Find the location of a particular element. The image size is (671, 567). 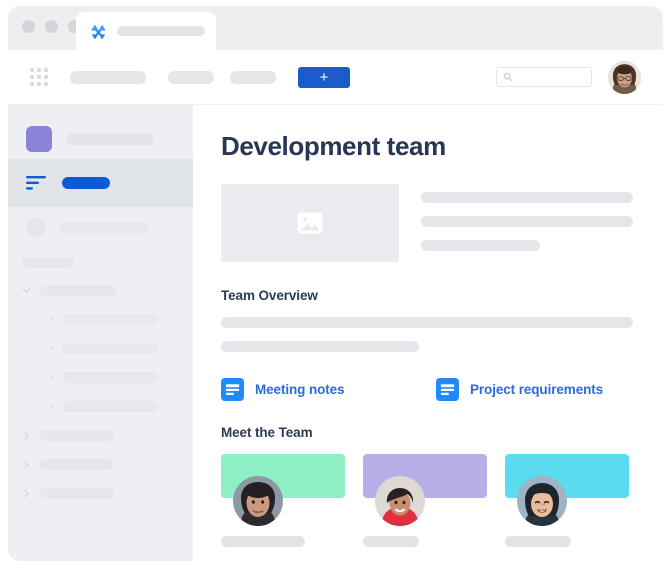

create-button-label: + is located at coordinates (324, 77).